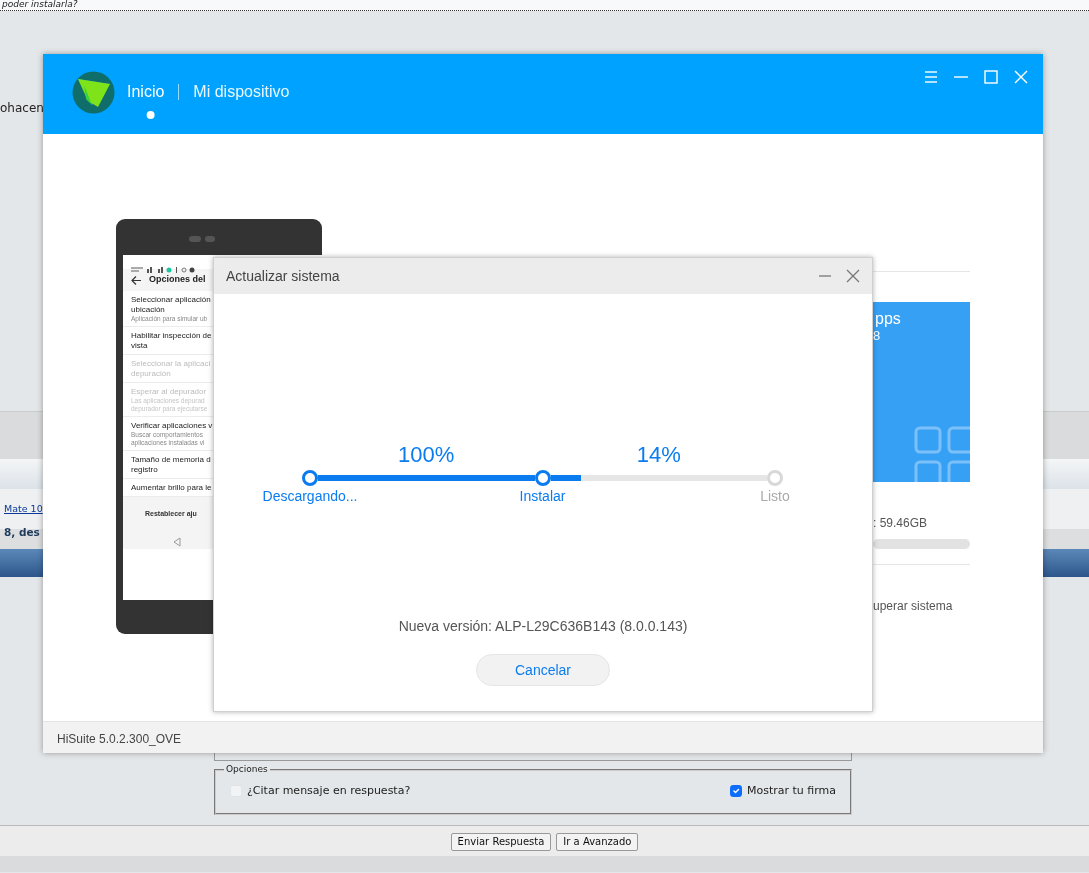 The height and width of the screenshot is (873, 1089). I want to click on screen-title: Opciones del, so click(177, 280).